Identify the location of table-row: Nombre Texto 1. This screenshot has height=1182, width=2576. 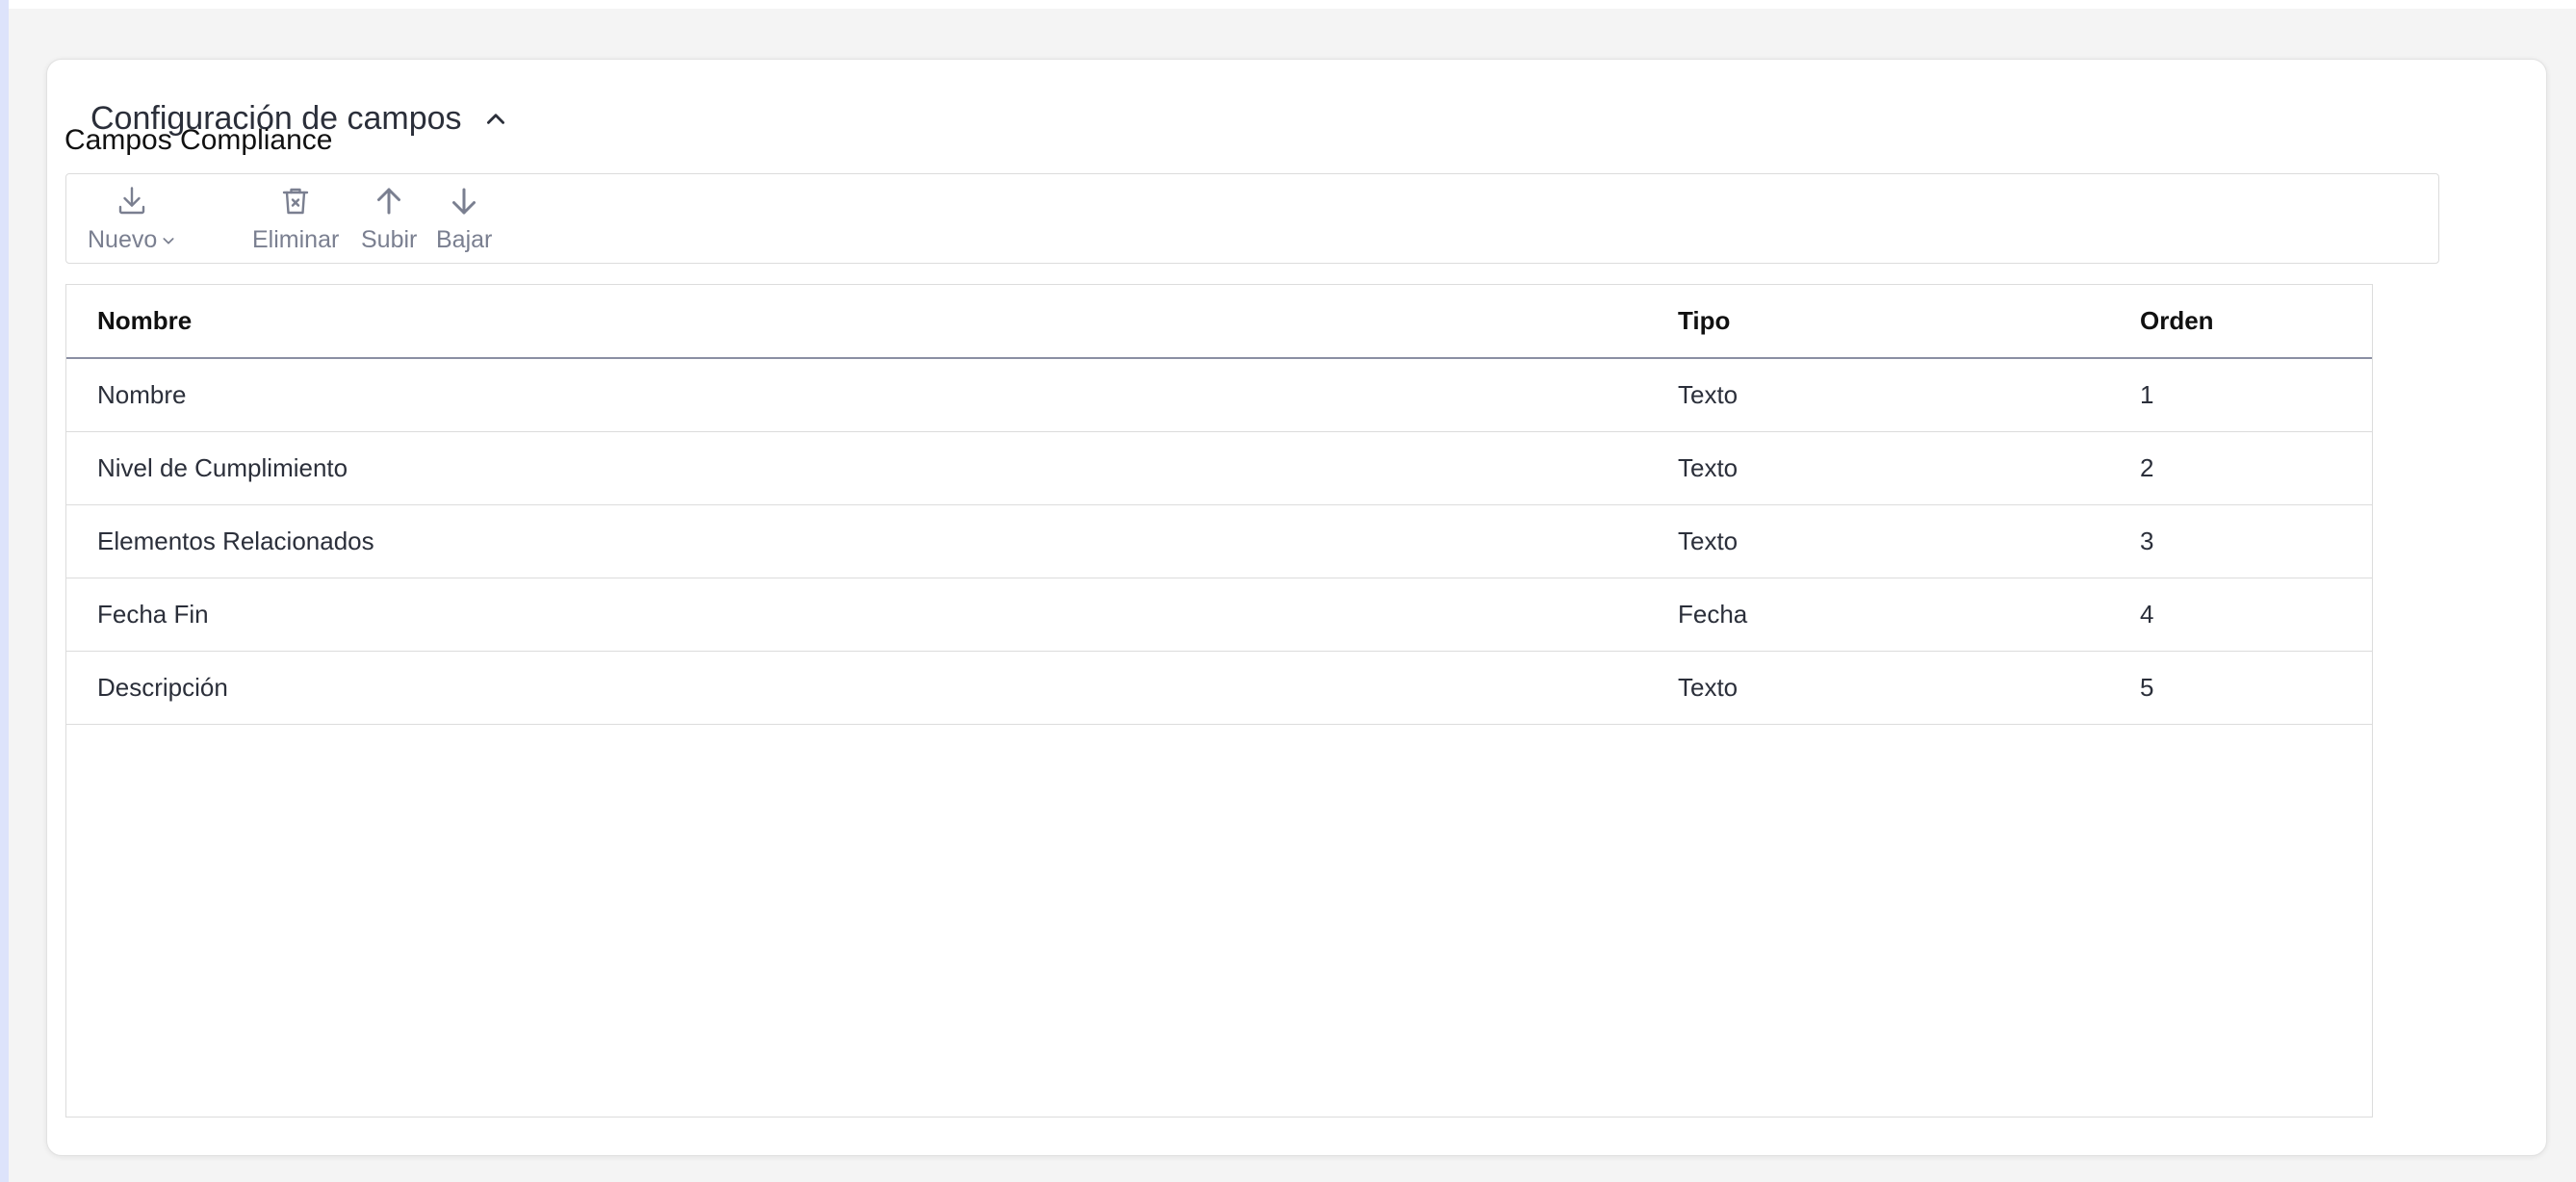
(1219, 395).